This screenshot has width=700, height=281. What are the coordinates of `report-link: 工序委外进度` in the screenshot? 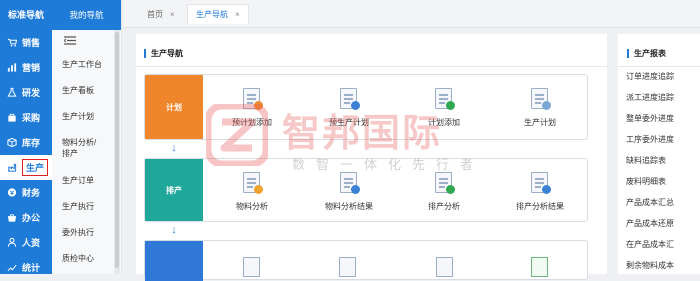 It's located at (663, 139).